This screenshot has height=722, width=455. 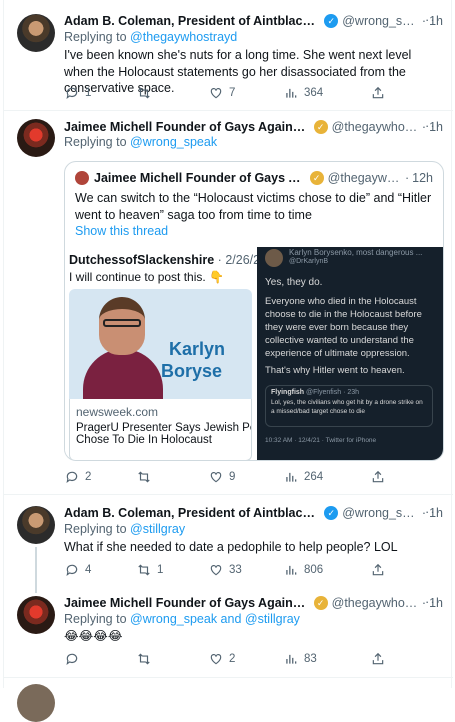 What do you see at coordinates (228, 677) in the screenshot?
I see `divider` at bounding box center [228, 677].